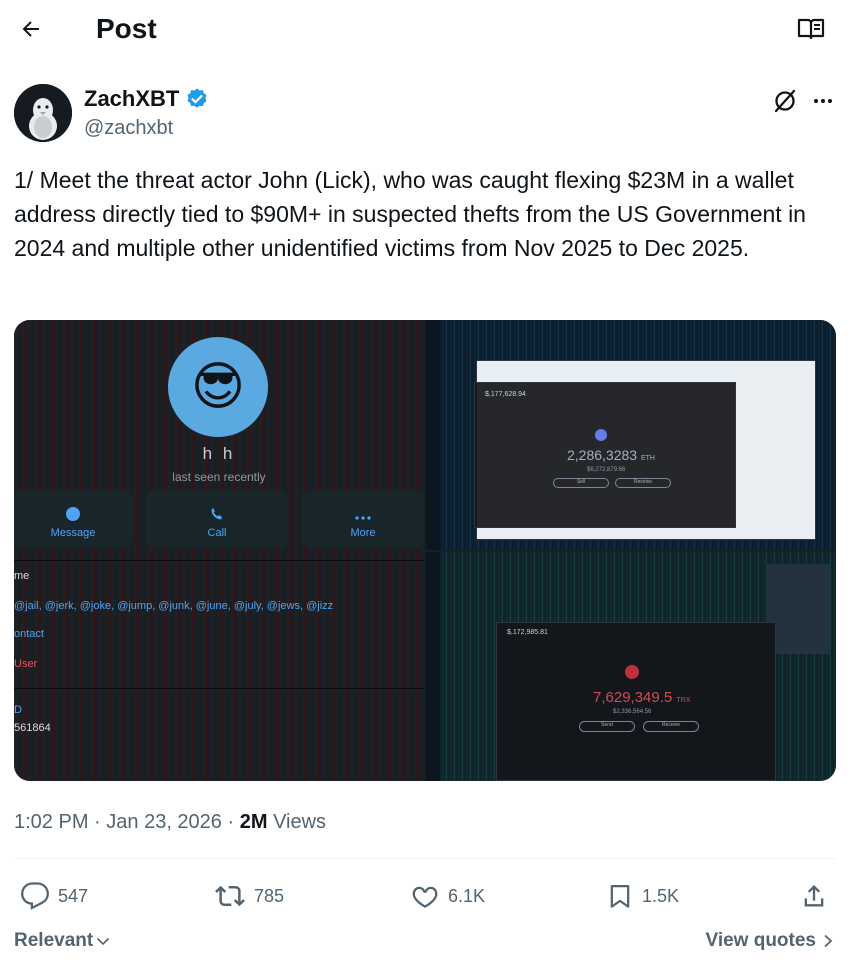 This screenshot has height=965, width=860. I want to click on sort-dropdown: Relevant, so click(62, 941).